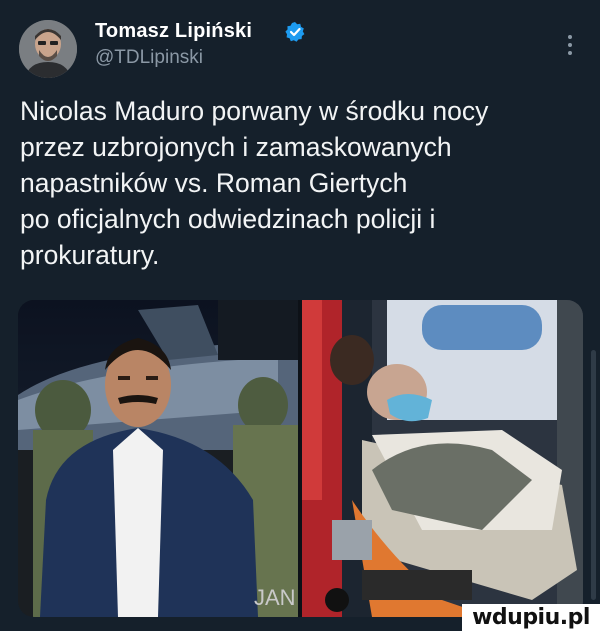  I want to click on author-avatar, so click(48, 49).